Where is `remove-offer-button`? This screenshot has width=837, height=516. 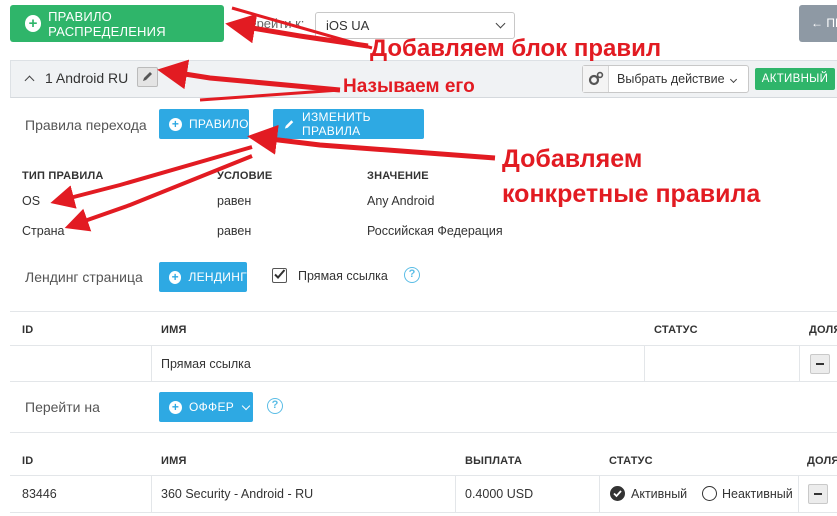
remove-offer-button is located at coordinates (818, 494).